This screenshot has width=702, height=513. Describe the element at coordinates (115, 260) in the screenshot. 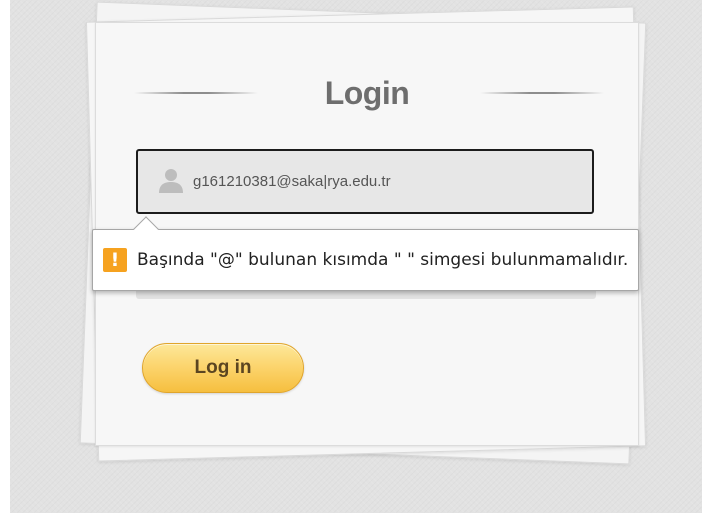

I see `warning-icon: !` at that location.